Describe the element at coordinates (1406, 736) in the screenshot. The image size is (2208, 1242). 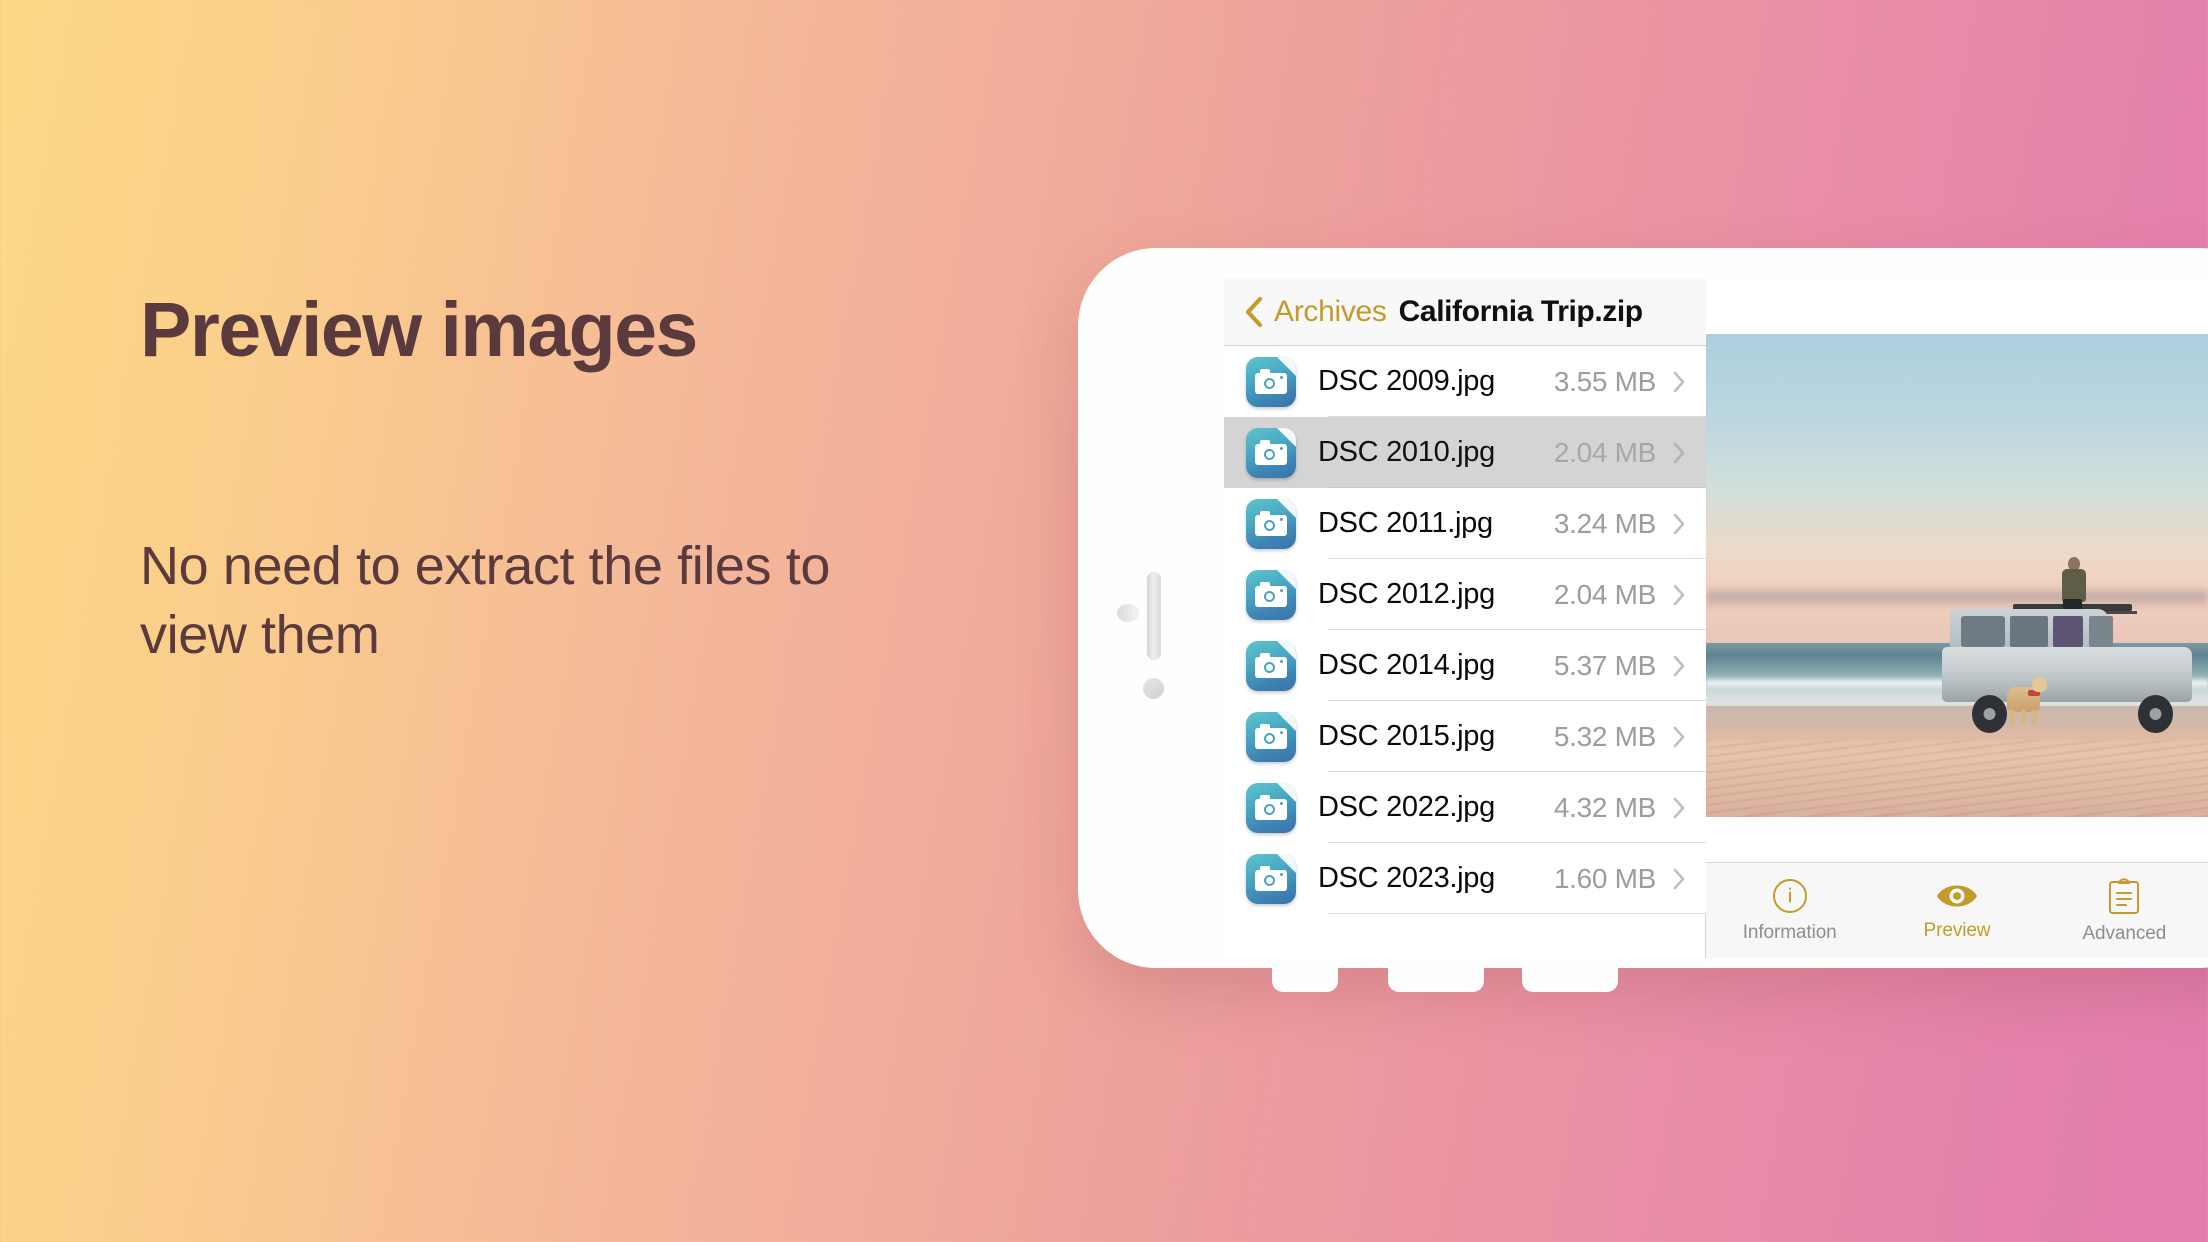
I see `file-name: DSC 2015.jpg` at that location.